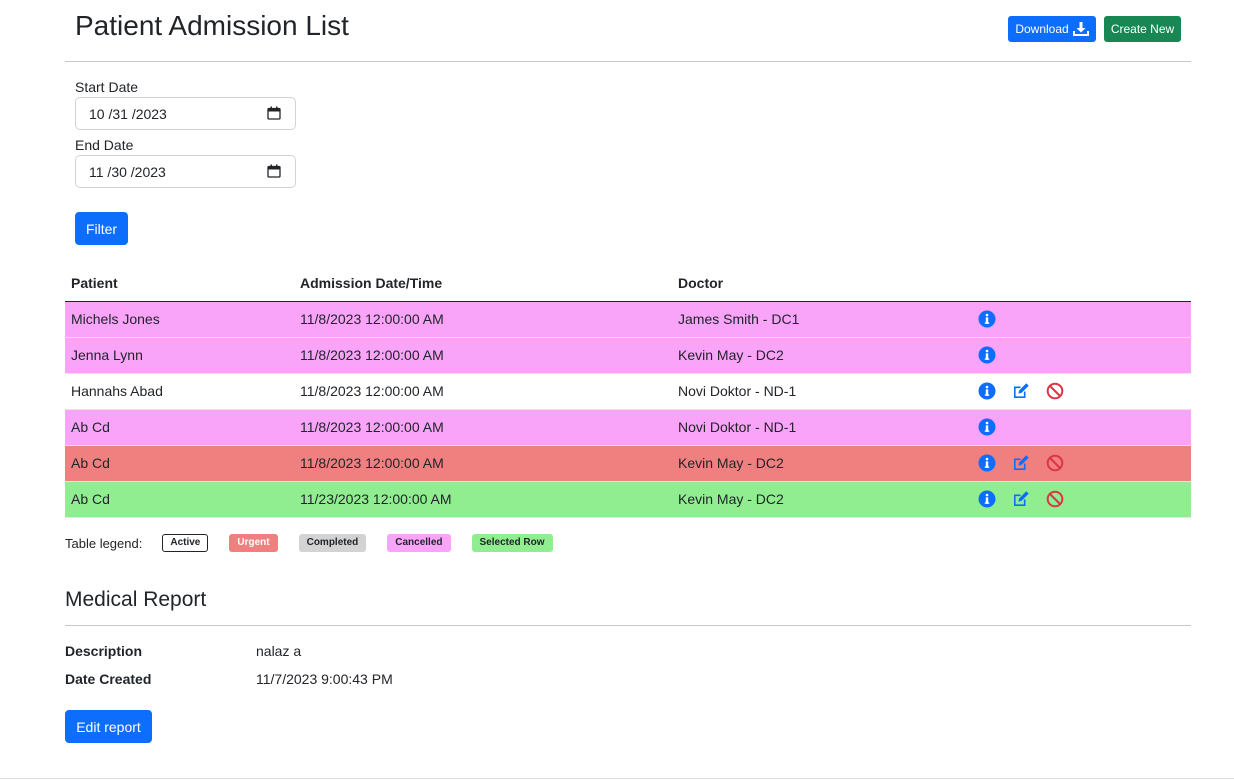 This screenshot has width=1234, height=780. I want to click on table-header-row: Patient Admission Date/Time Doctor, so click(628, 284).